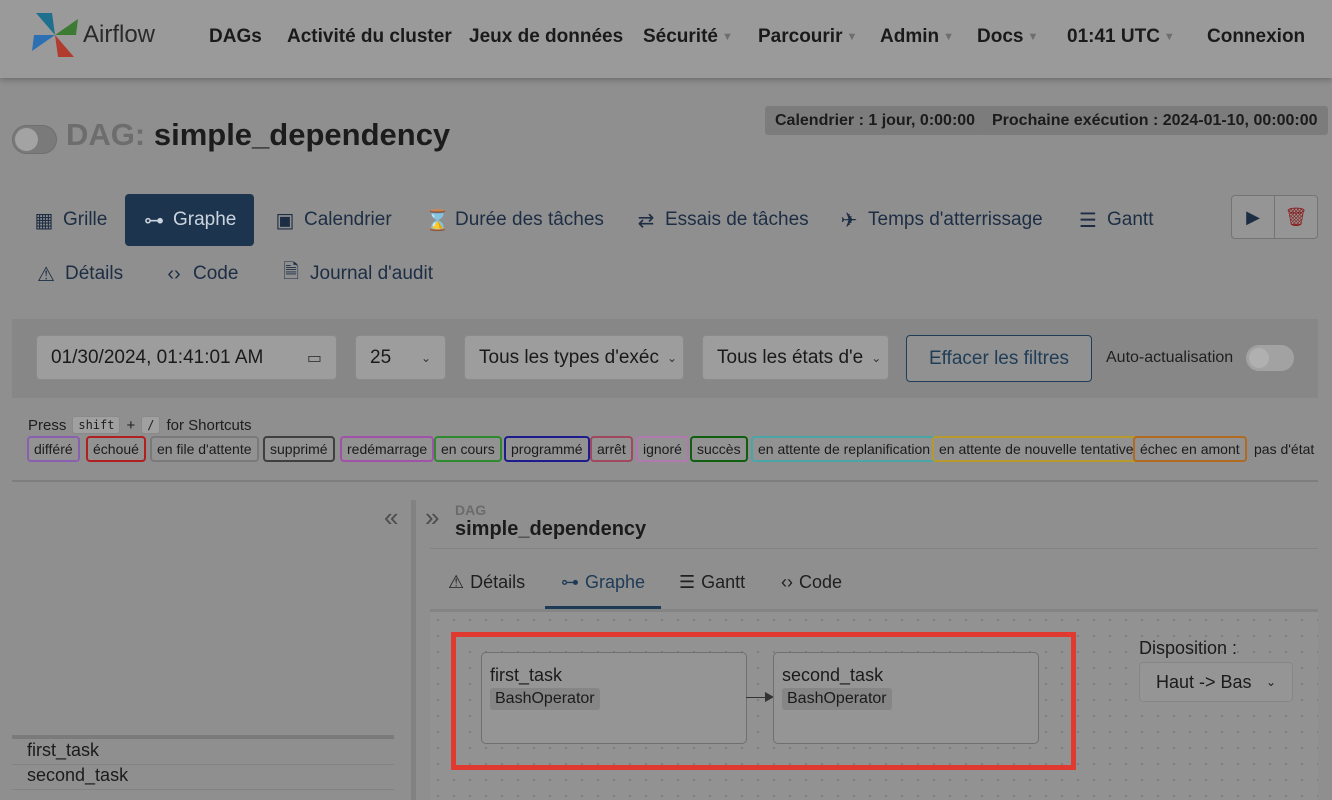  I want to click on tab-task-tries: ⇄ Essais de tâches, so click(722, 220).